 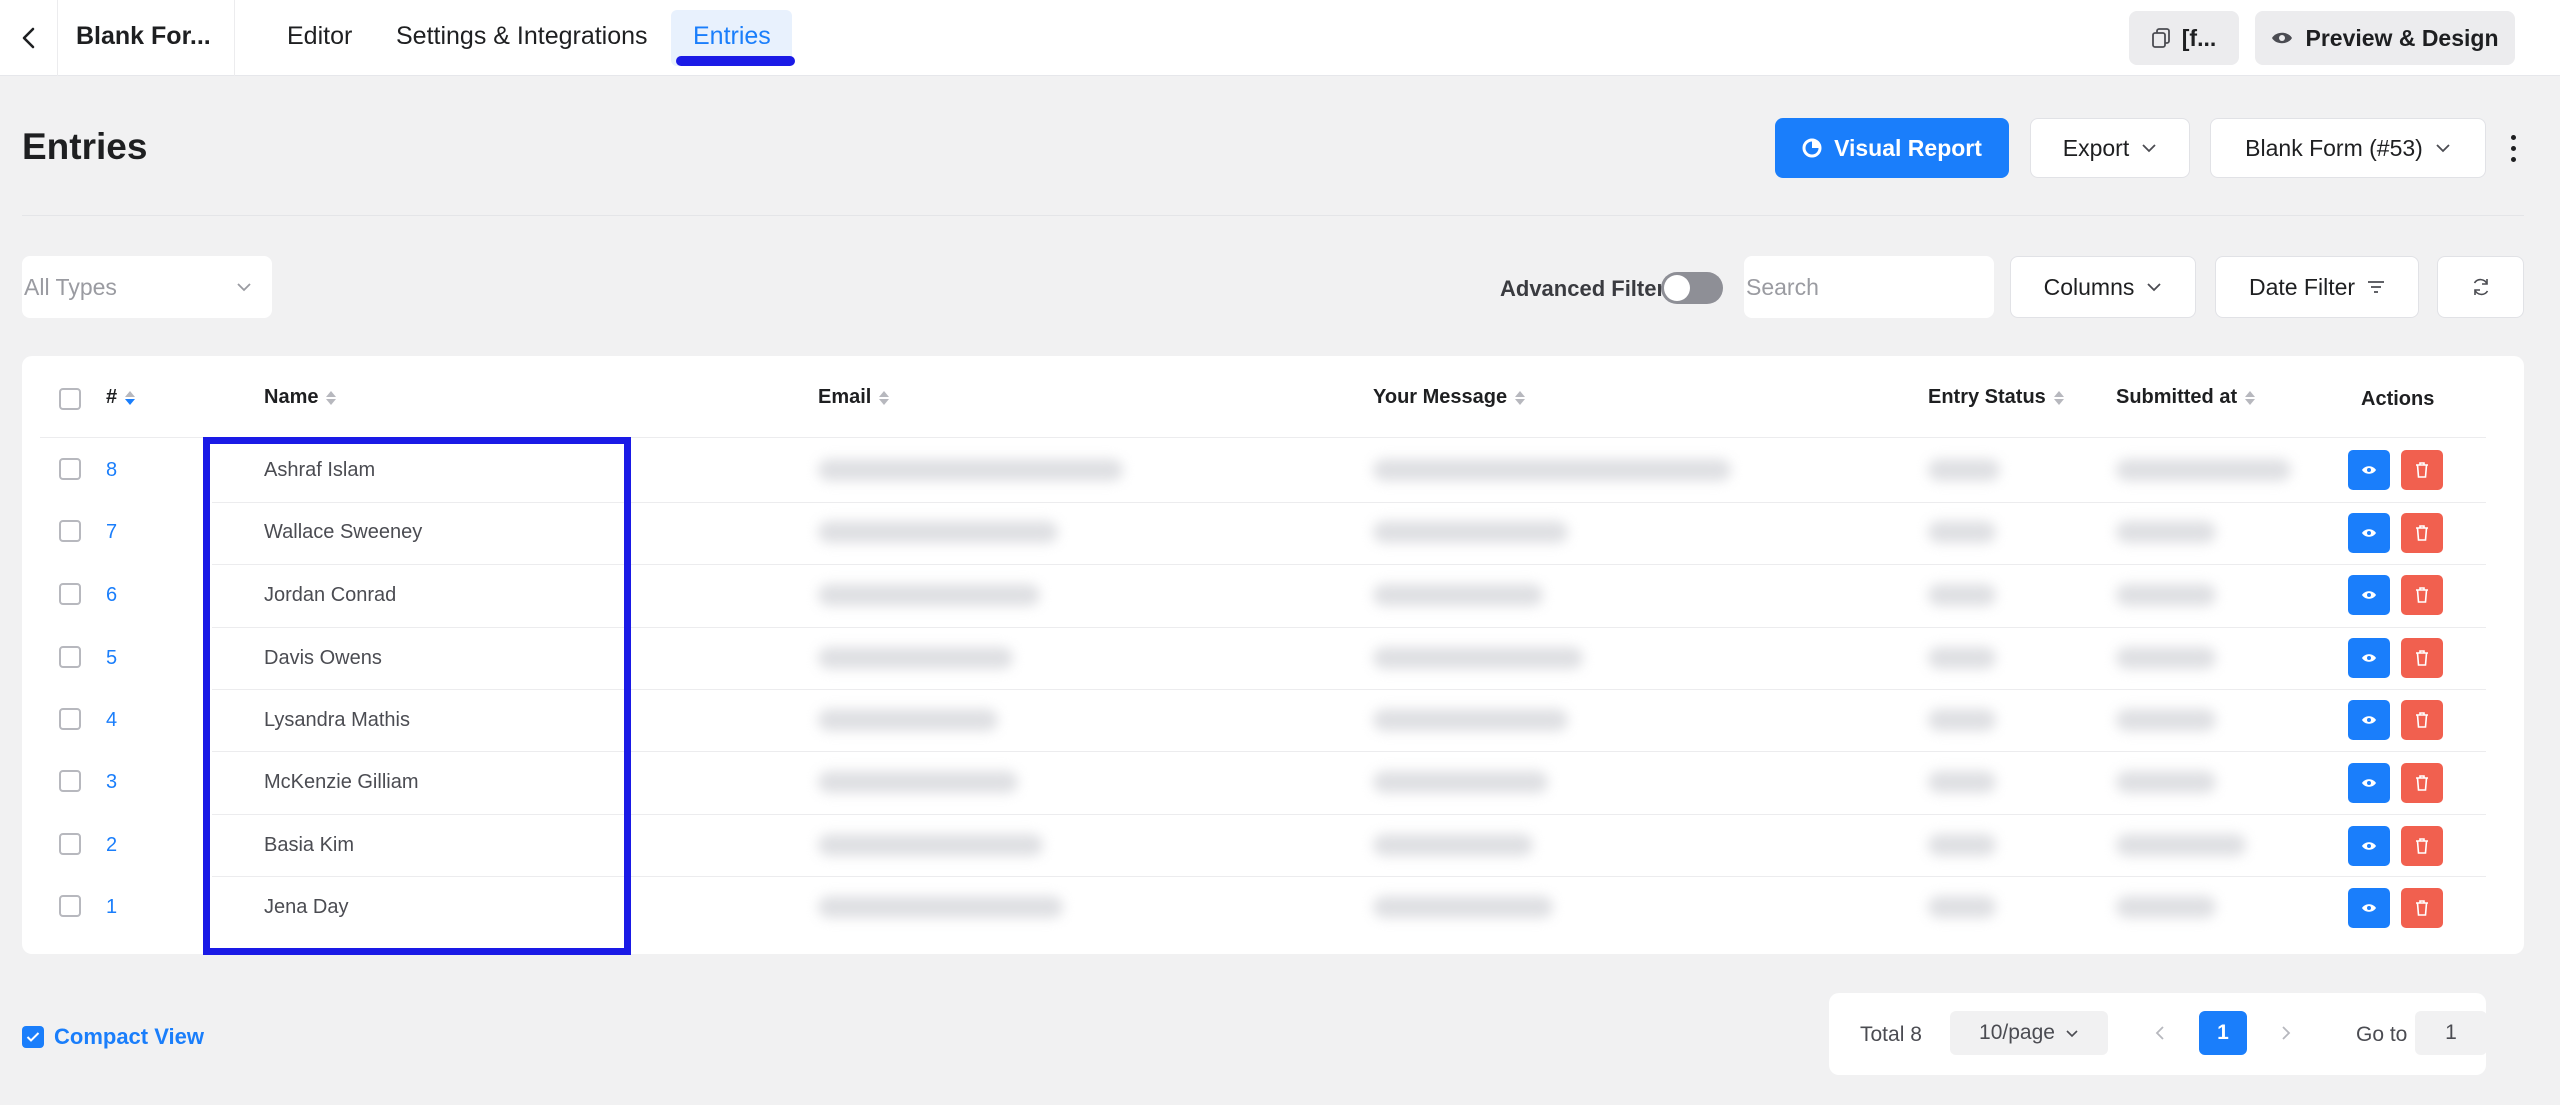 I want to click on columns-dropdown: Columns, so click(x=2103, y=287).